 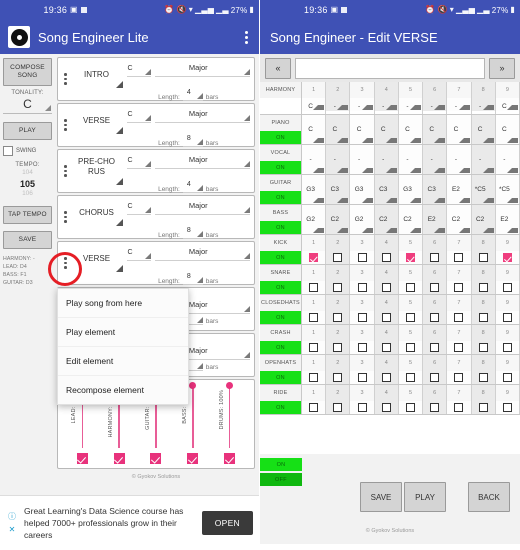 I want to click on prev-page-button: «, so click(x=278, y=68).